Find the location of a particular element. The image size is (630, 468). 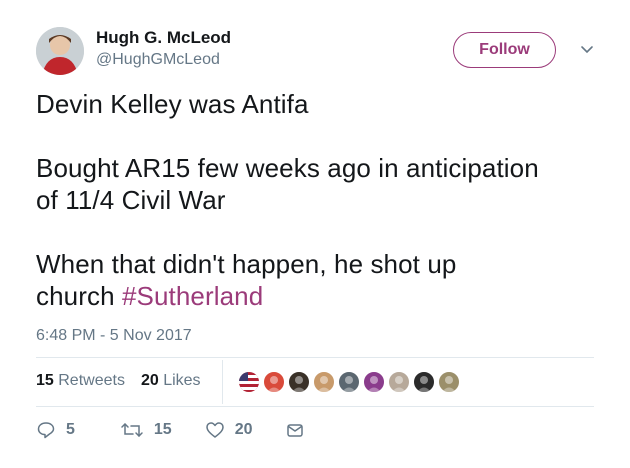

author-name: Hugh G. McLeod is located at coordinates (163, 38).